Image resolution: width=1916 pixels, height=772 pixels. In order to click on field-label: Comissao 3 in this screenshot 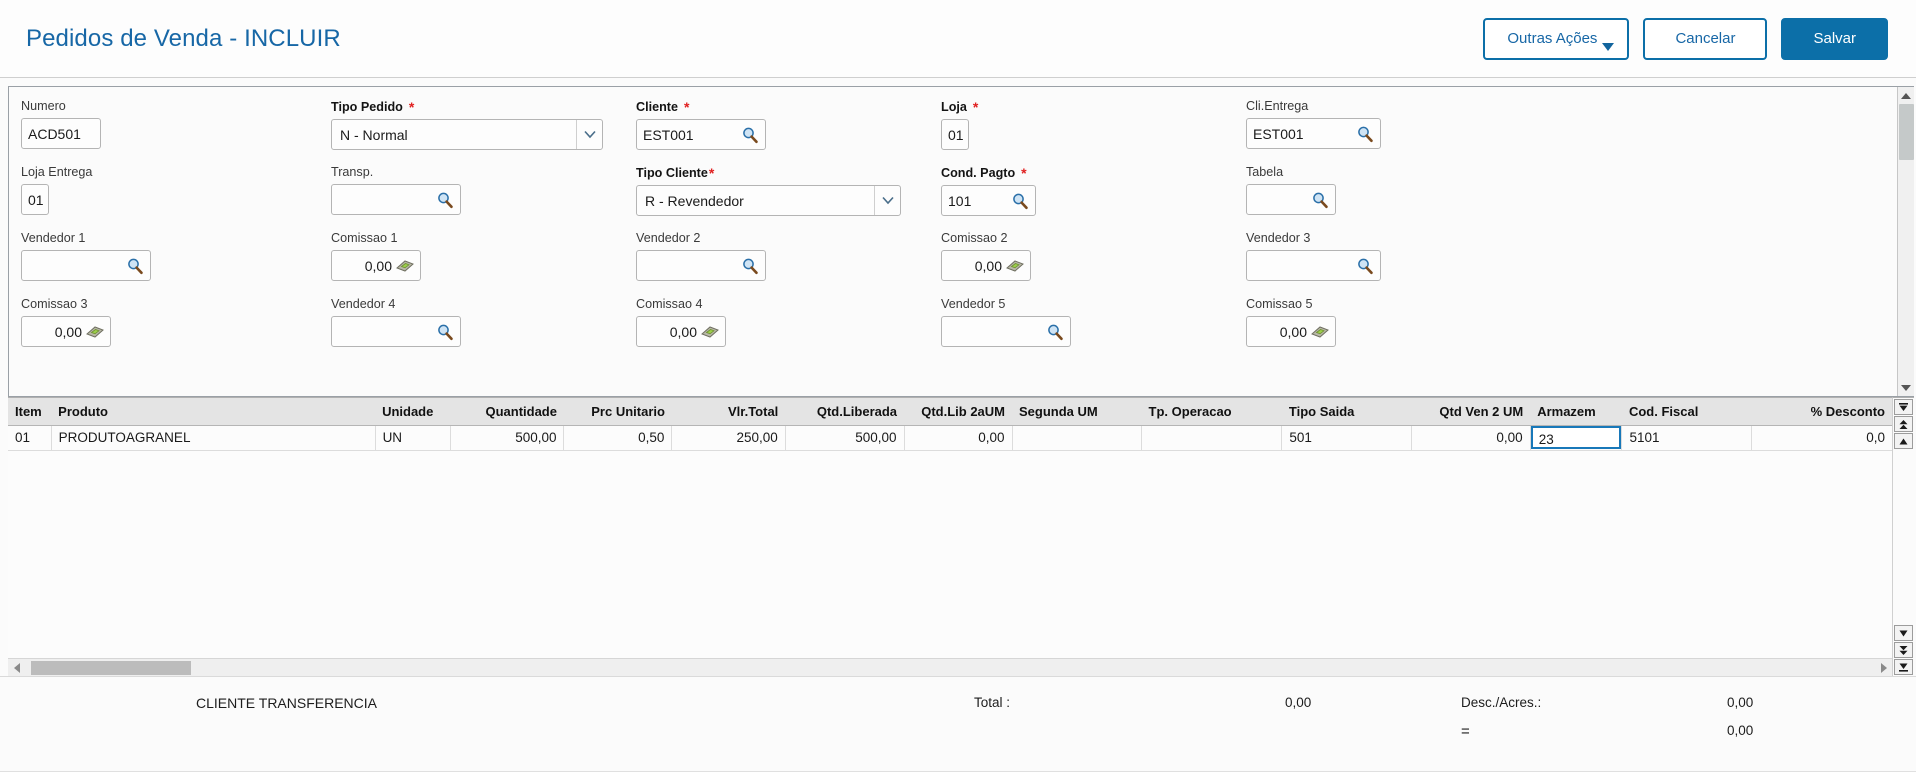, I will do `click(54, 304)`.